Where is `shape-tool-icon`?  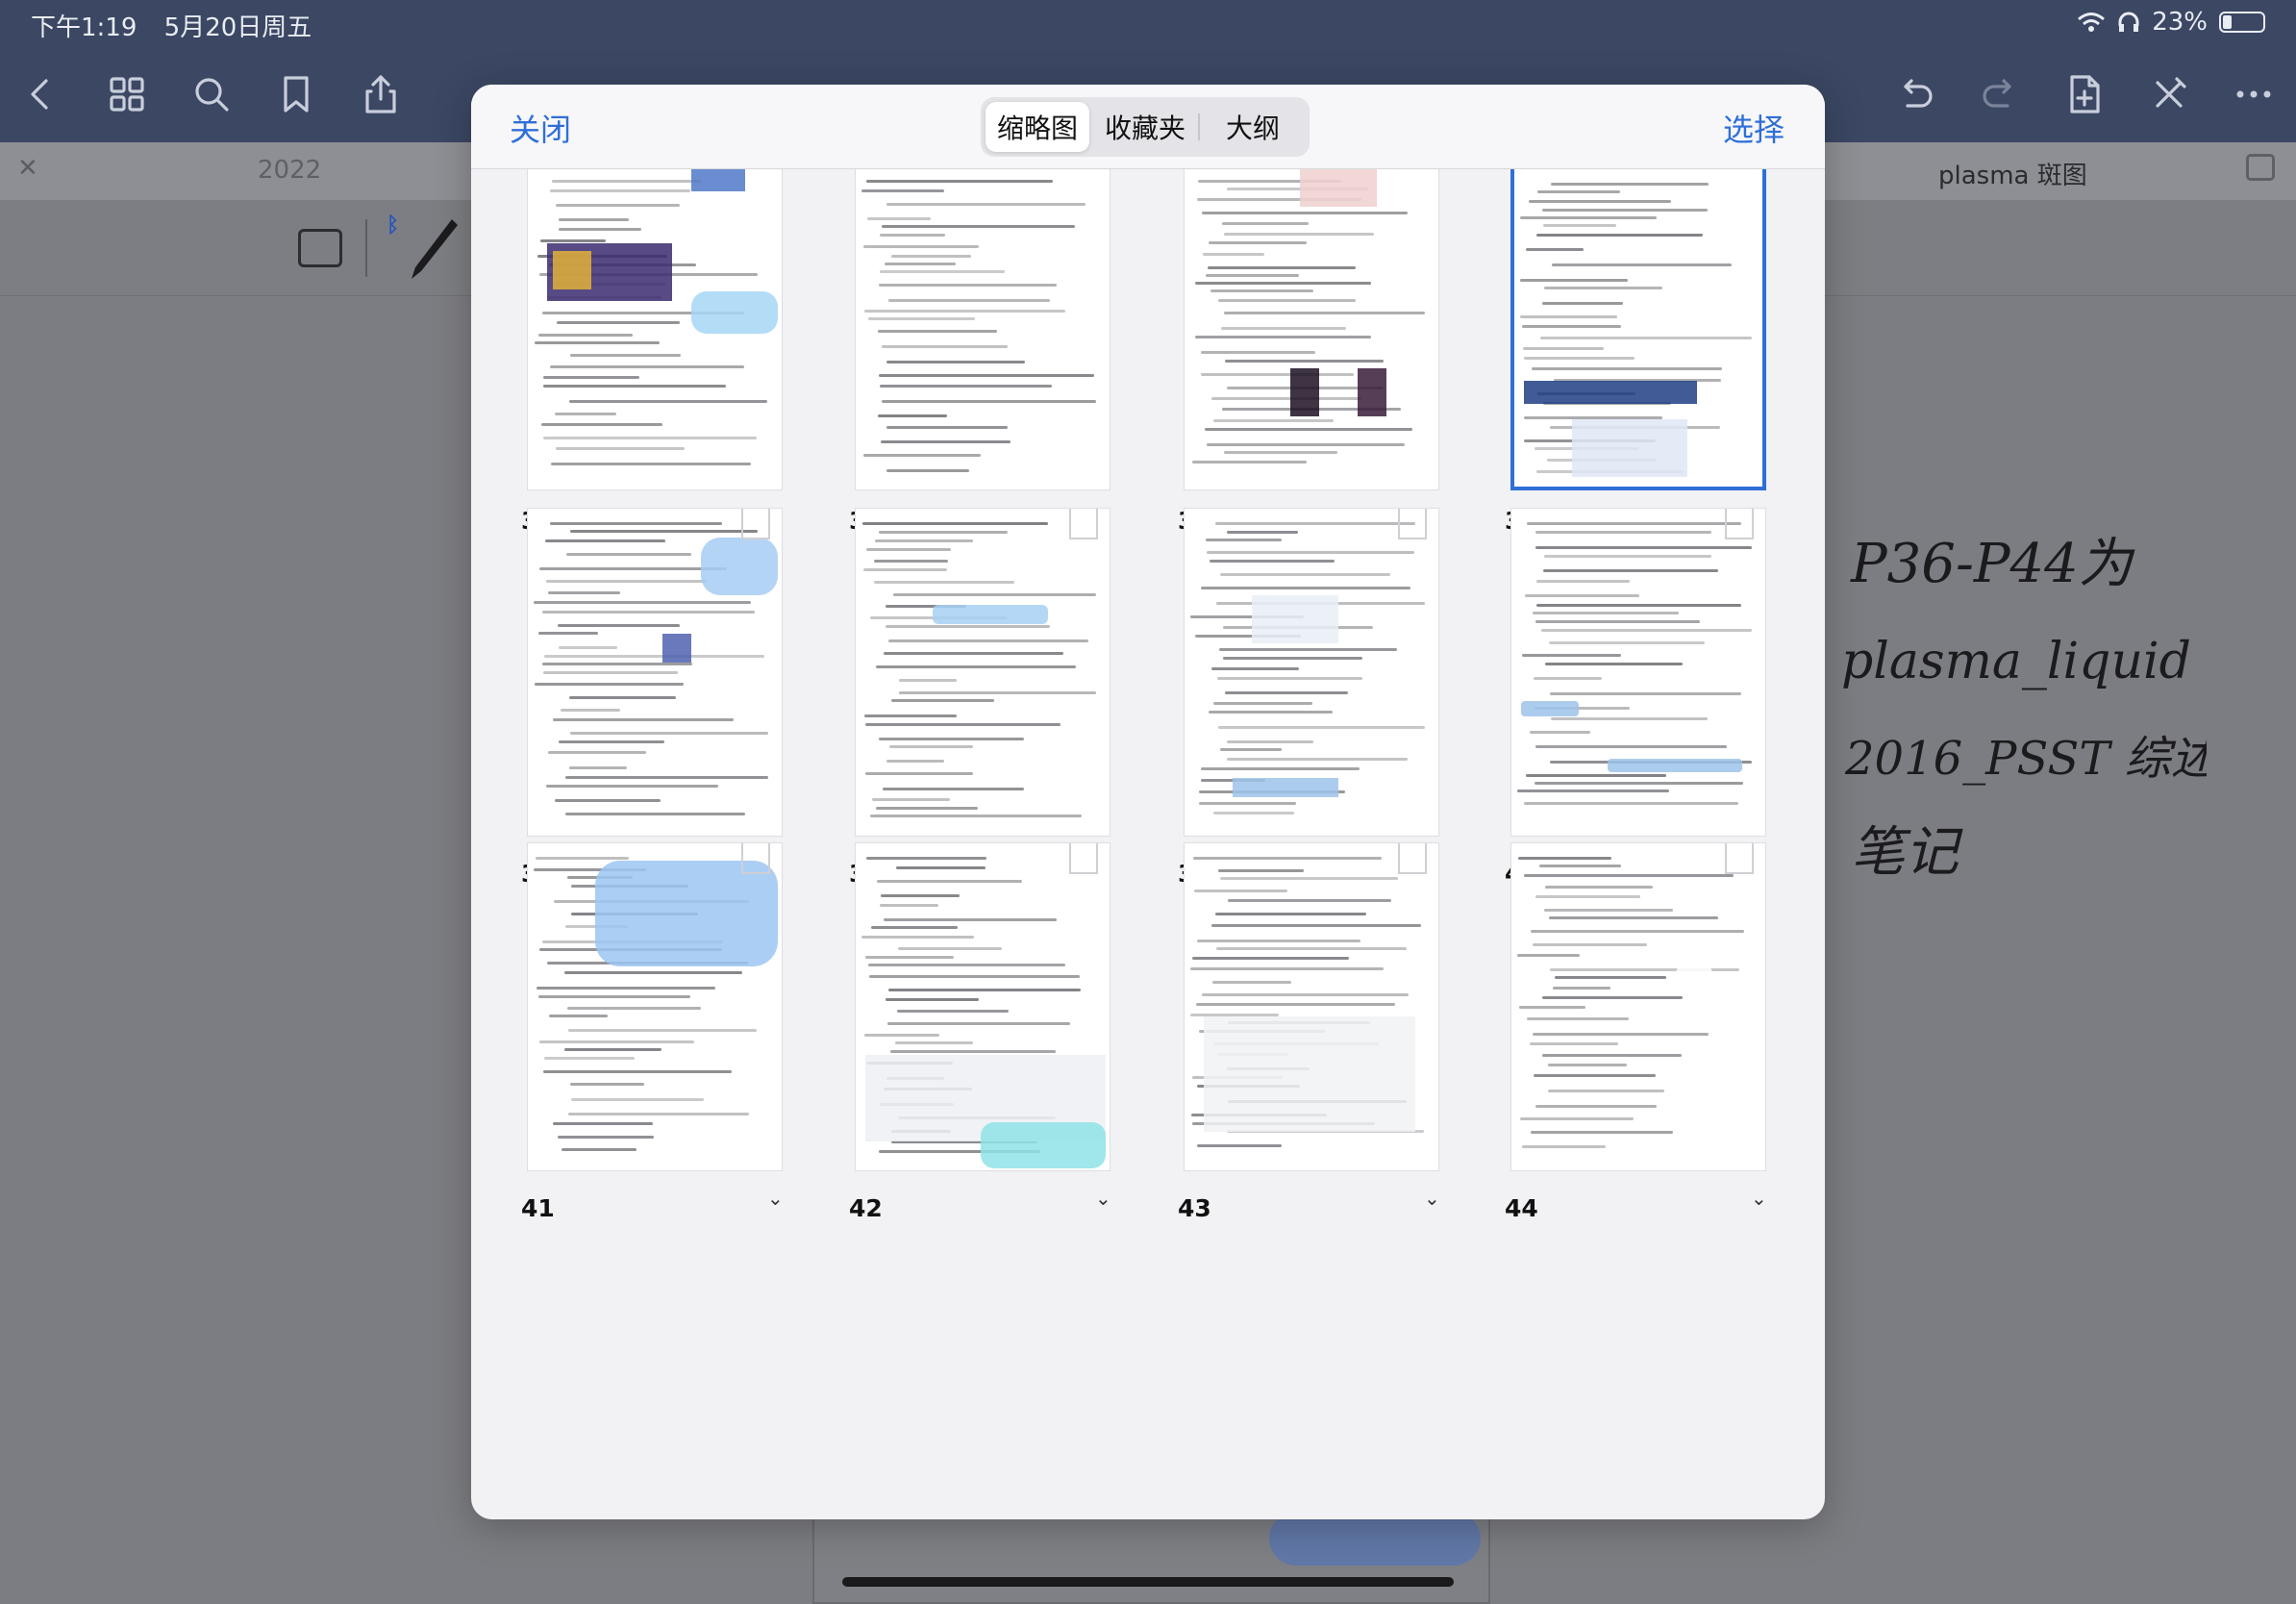 shape-tool-icon is located at coordinates (320, 248).